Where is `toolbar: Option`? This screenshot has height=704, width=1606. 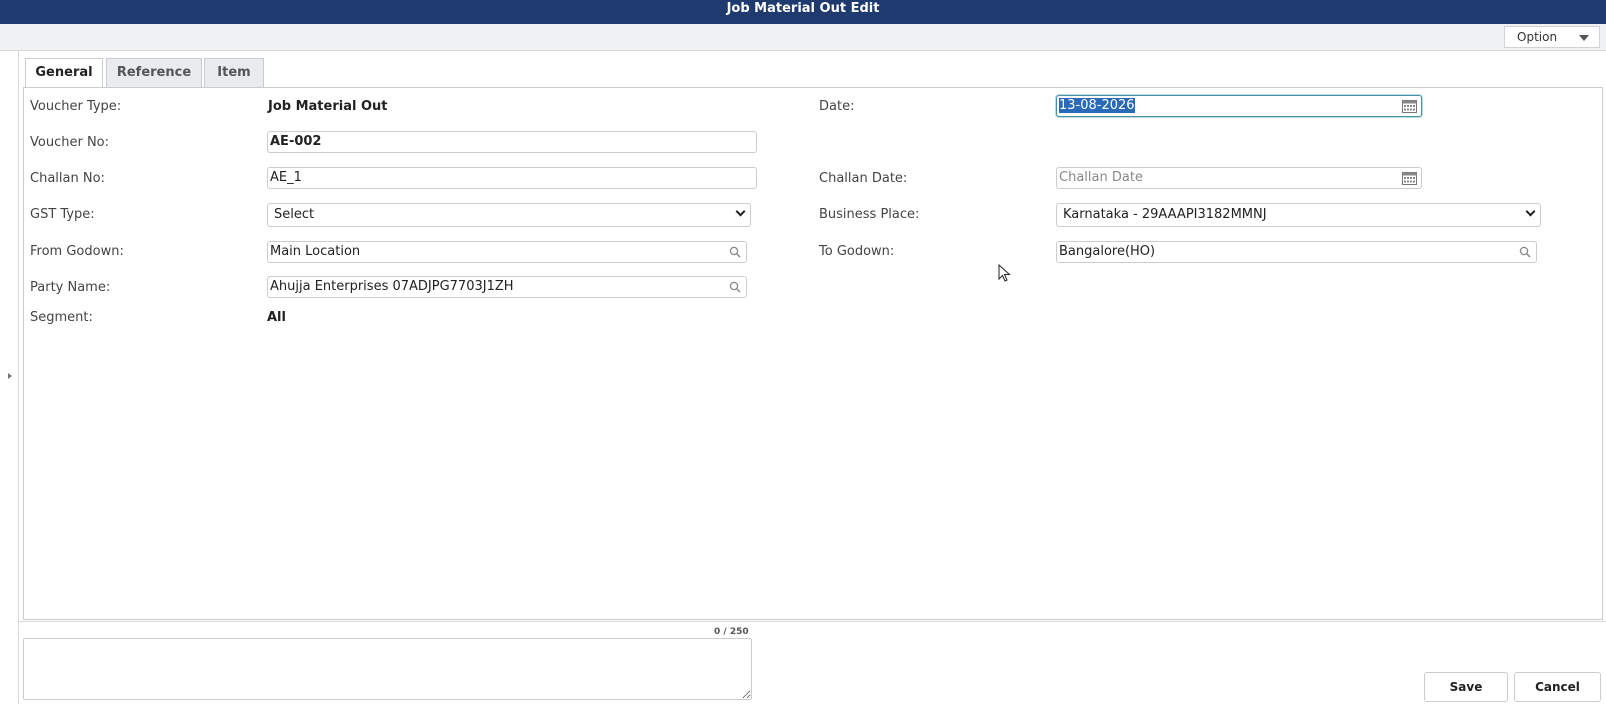
toolbar: Option is located at coordinates (803, 37).